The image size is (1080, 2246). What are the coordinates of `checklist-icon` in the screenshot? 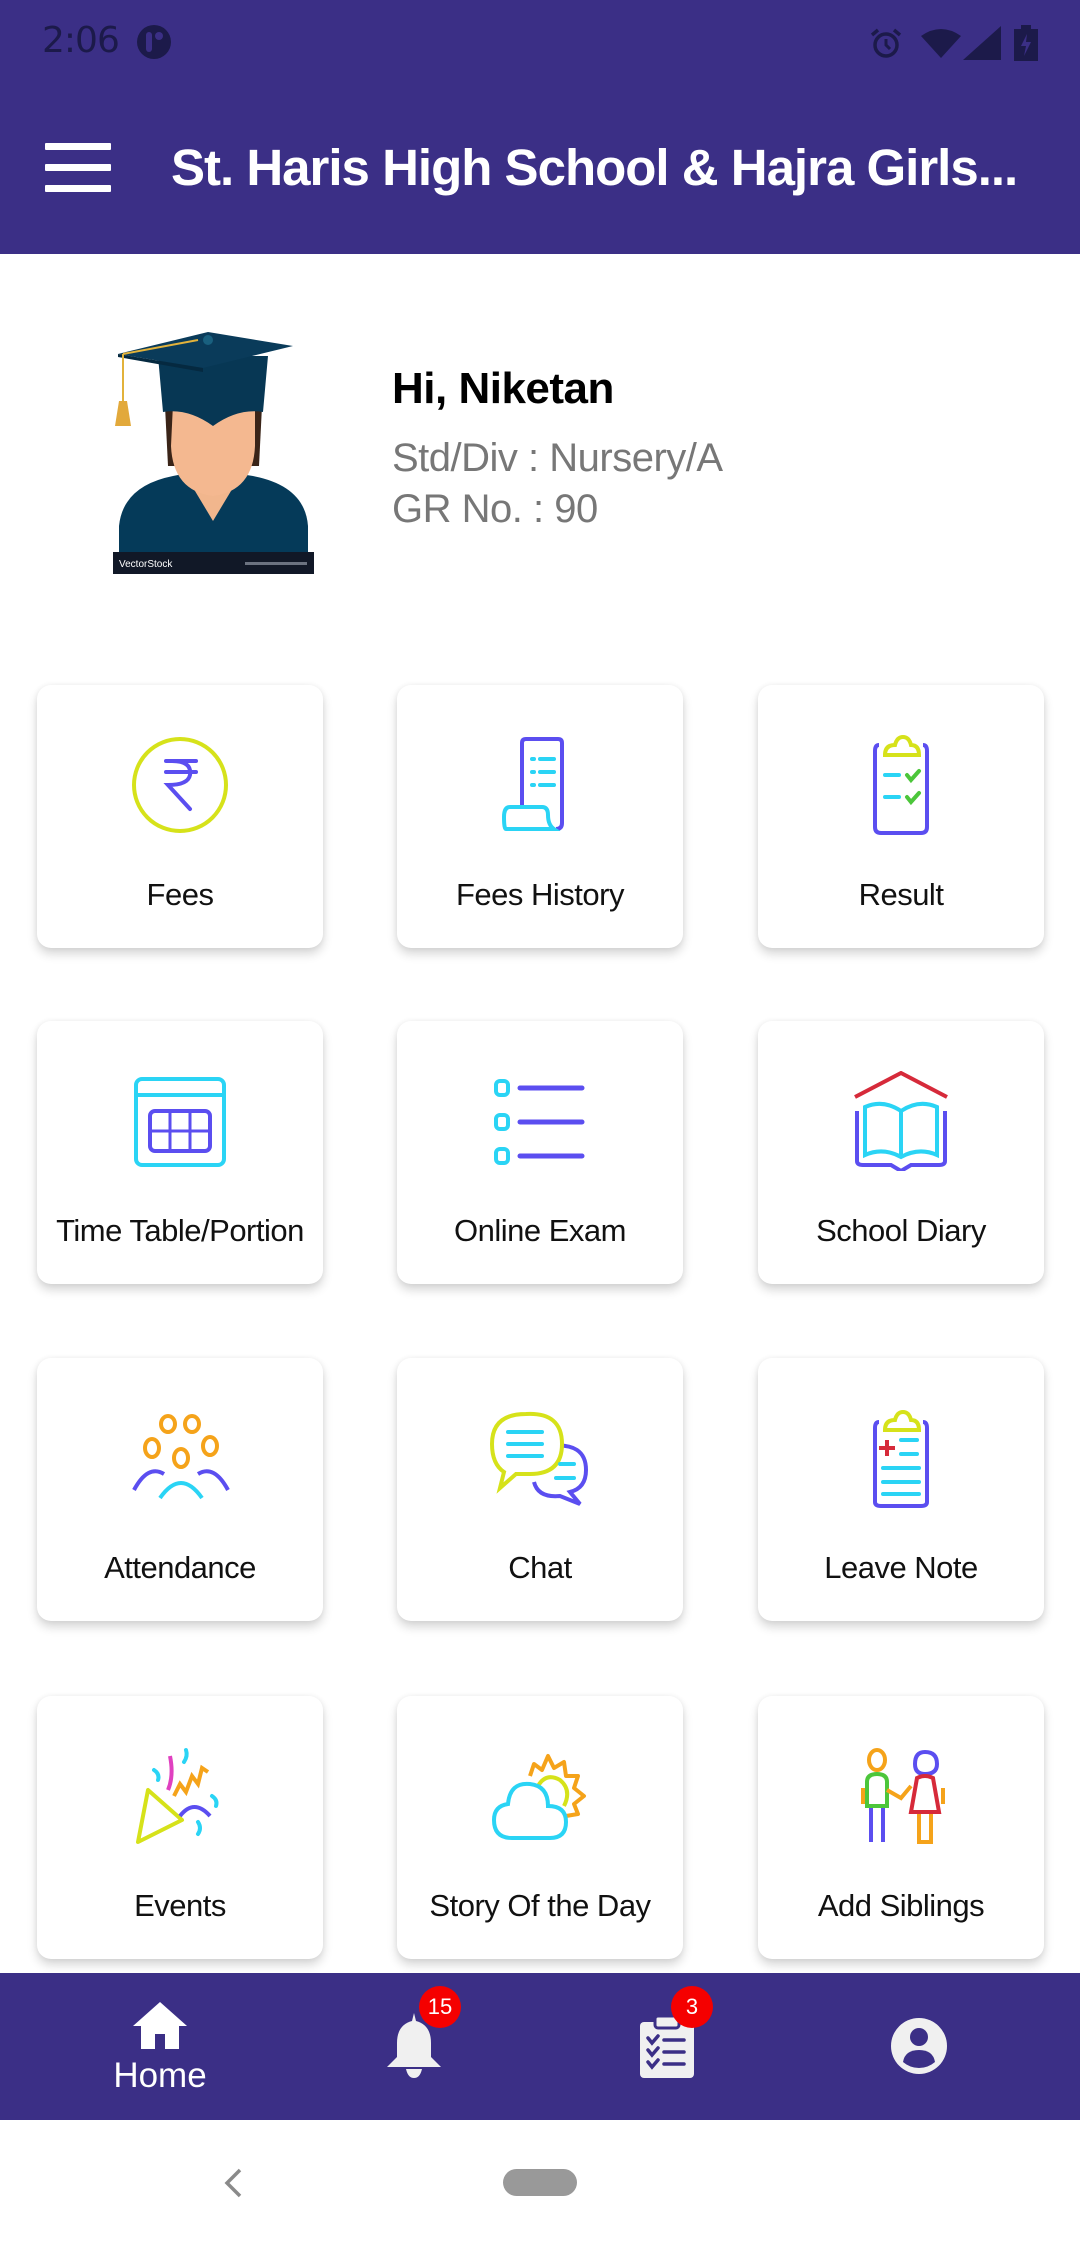 It's located at (539, 1122).